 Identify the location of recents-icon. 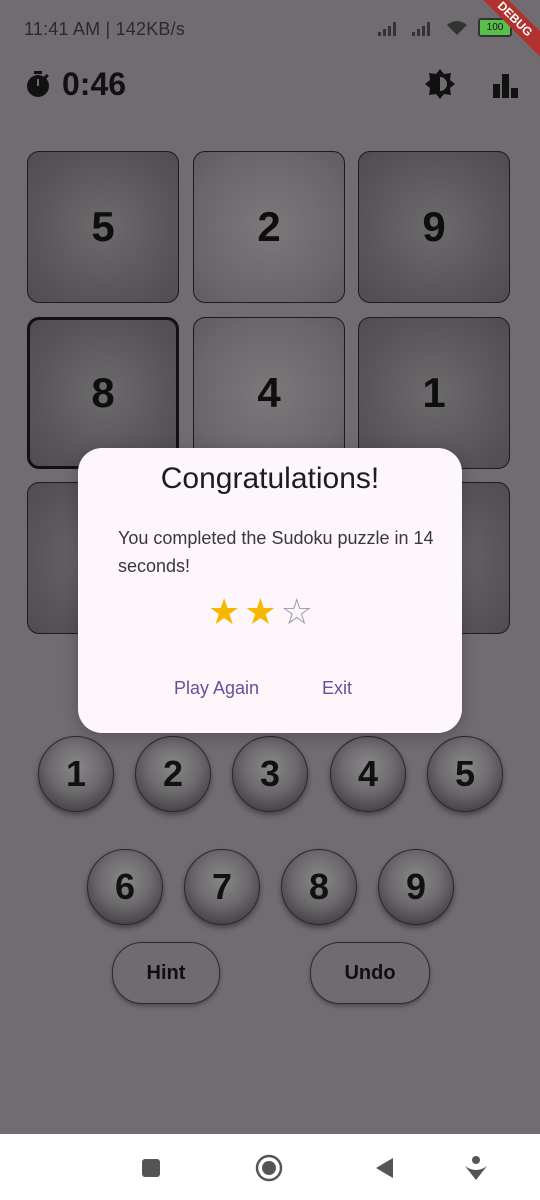
(151, 1168).